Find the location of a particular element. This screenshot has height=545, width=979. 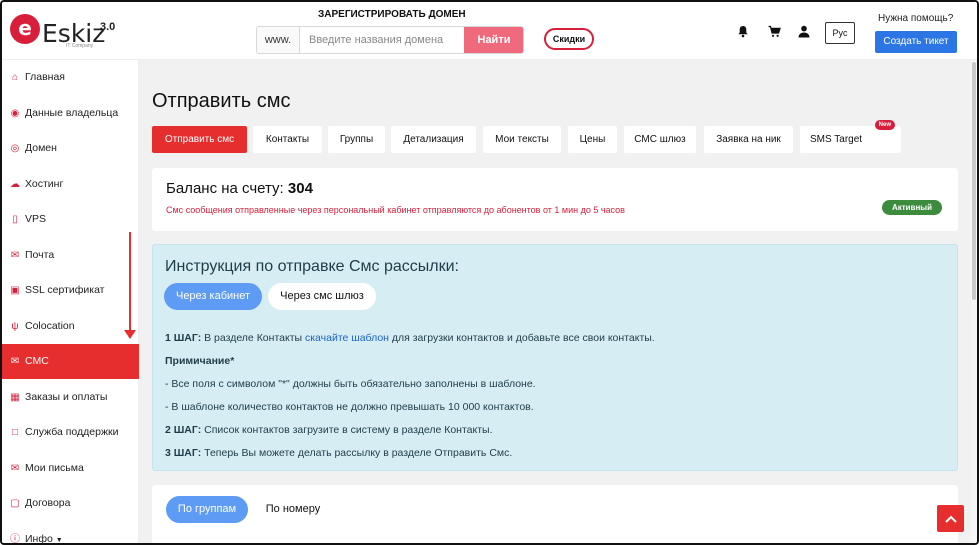

help-text: Нужна помощь? is located at coordinates (916, 18).